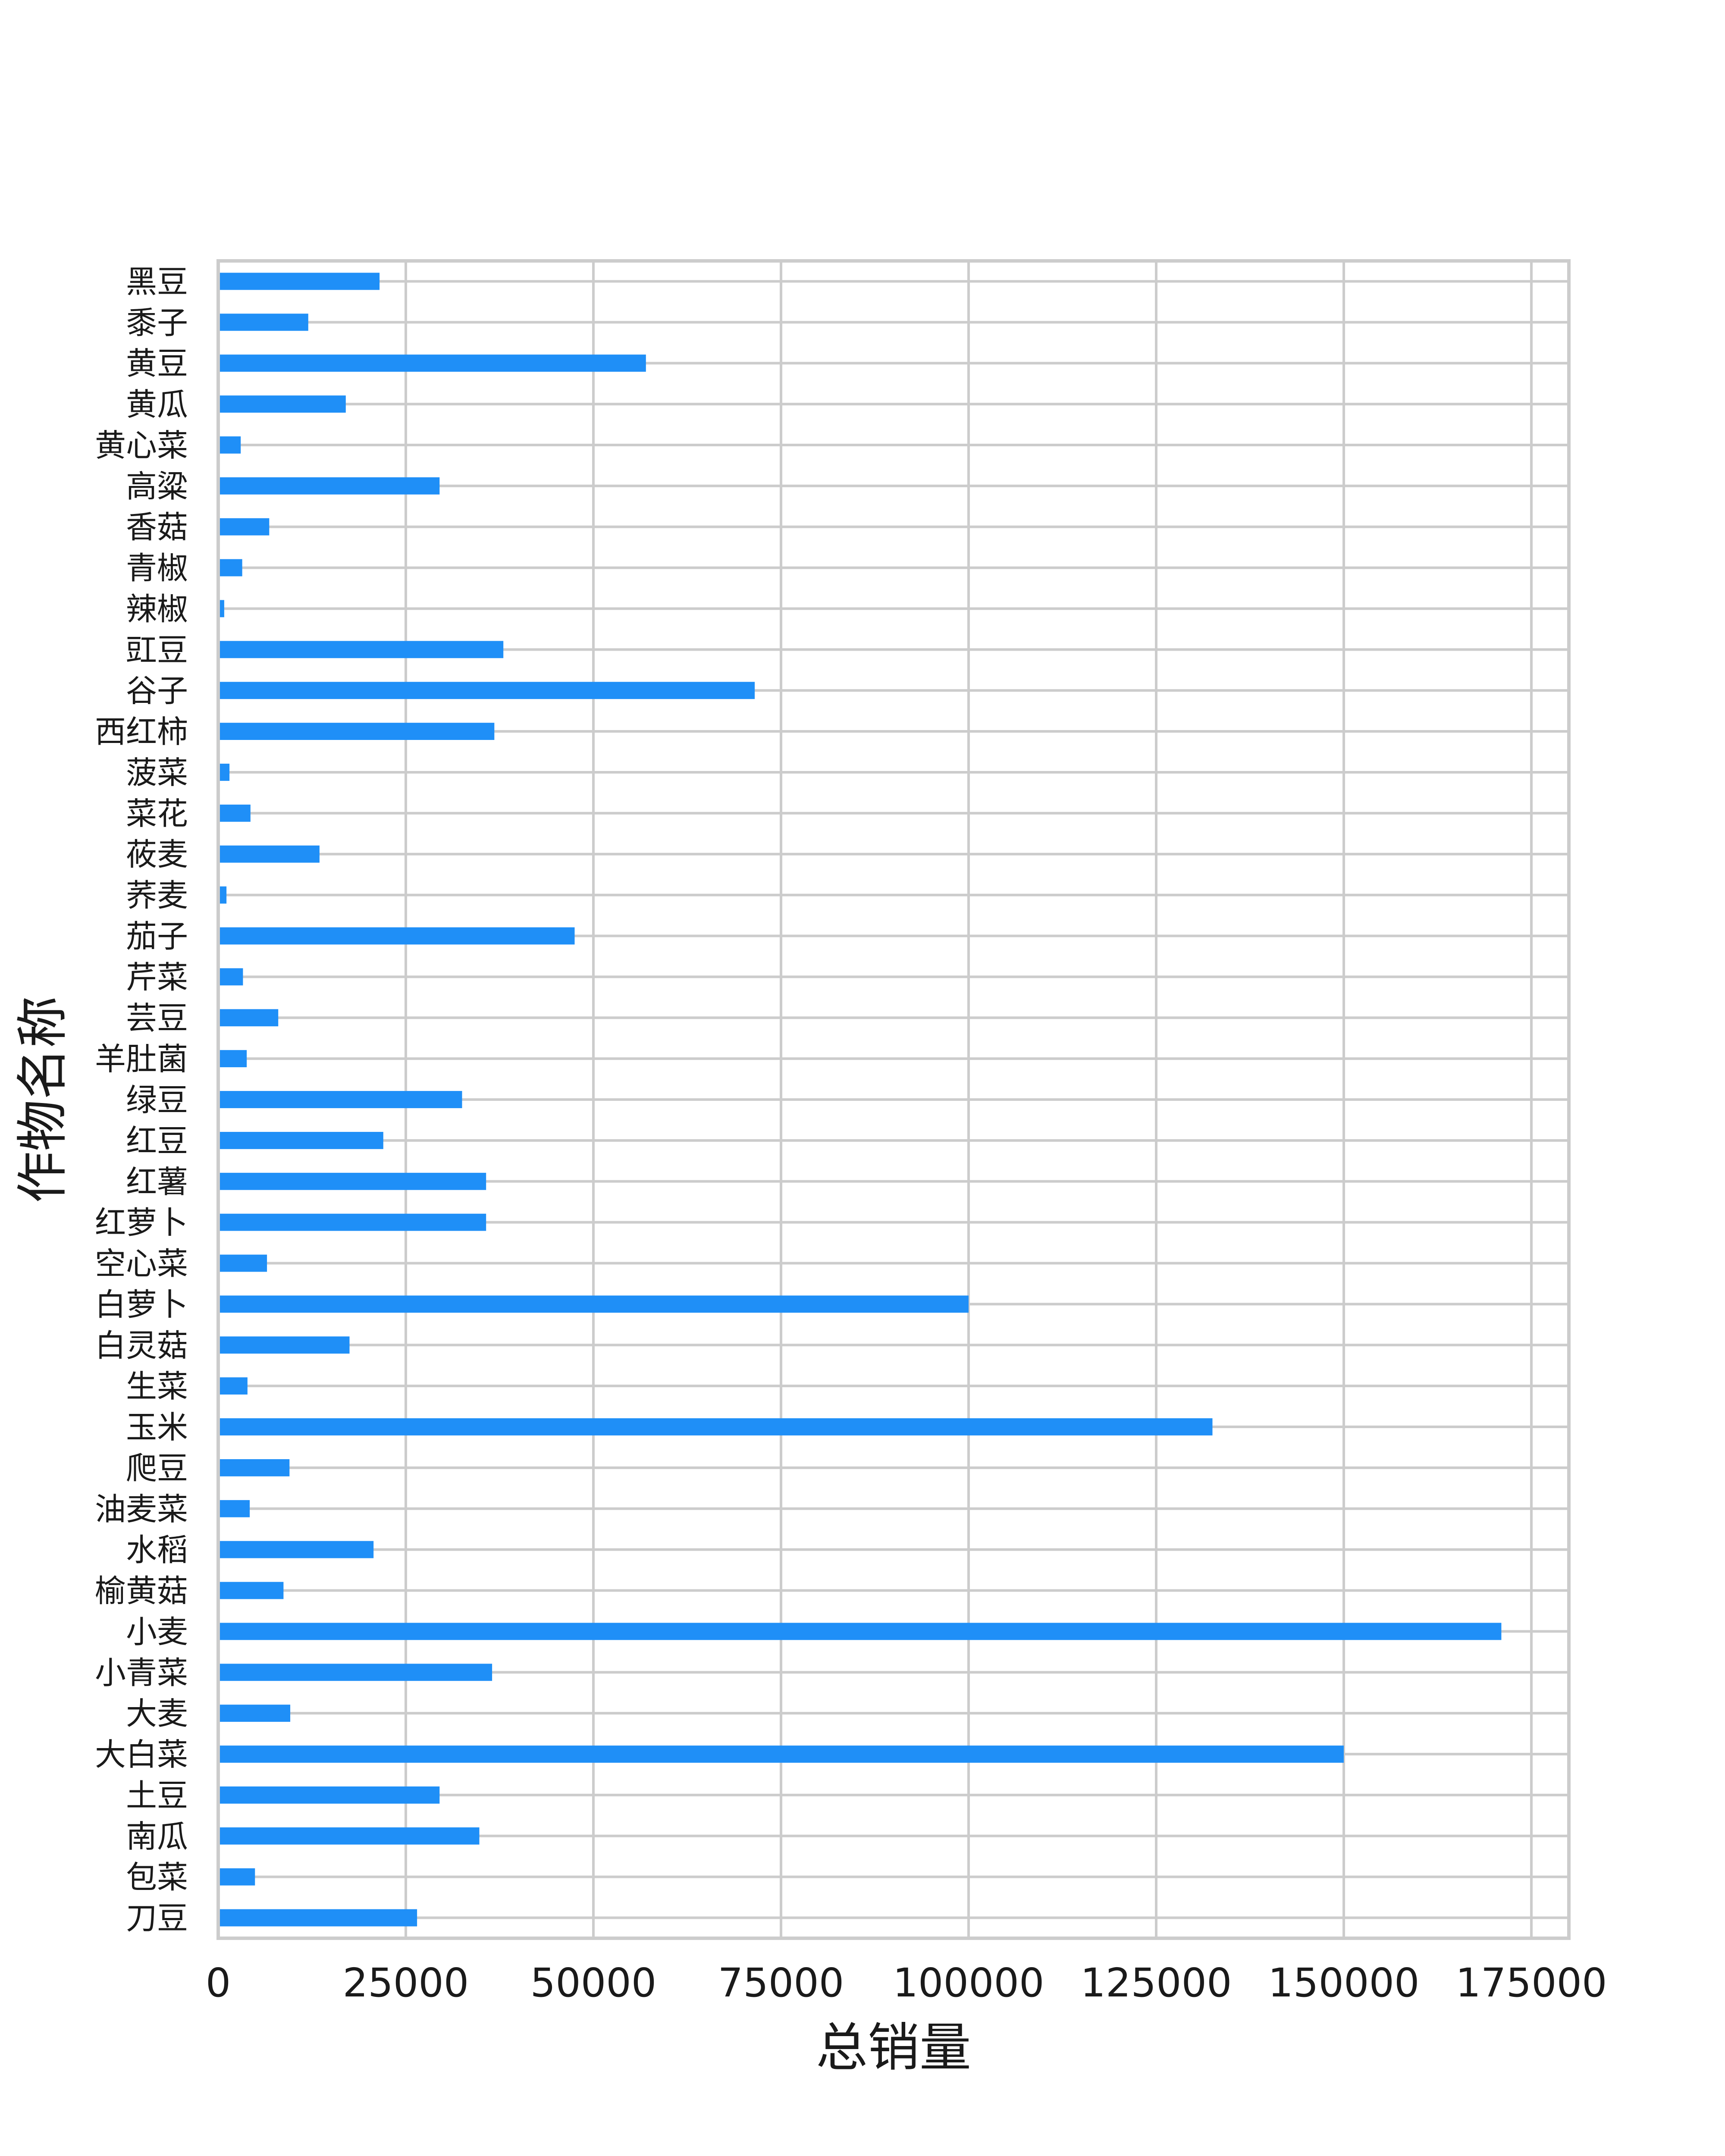 The height and width of the screenshot is (2156, 1725). I want to click on y-tick-label: 黍子, so click(157, 322).